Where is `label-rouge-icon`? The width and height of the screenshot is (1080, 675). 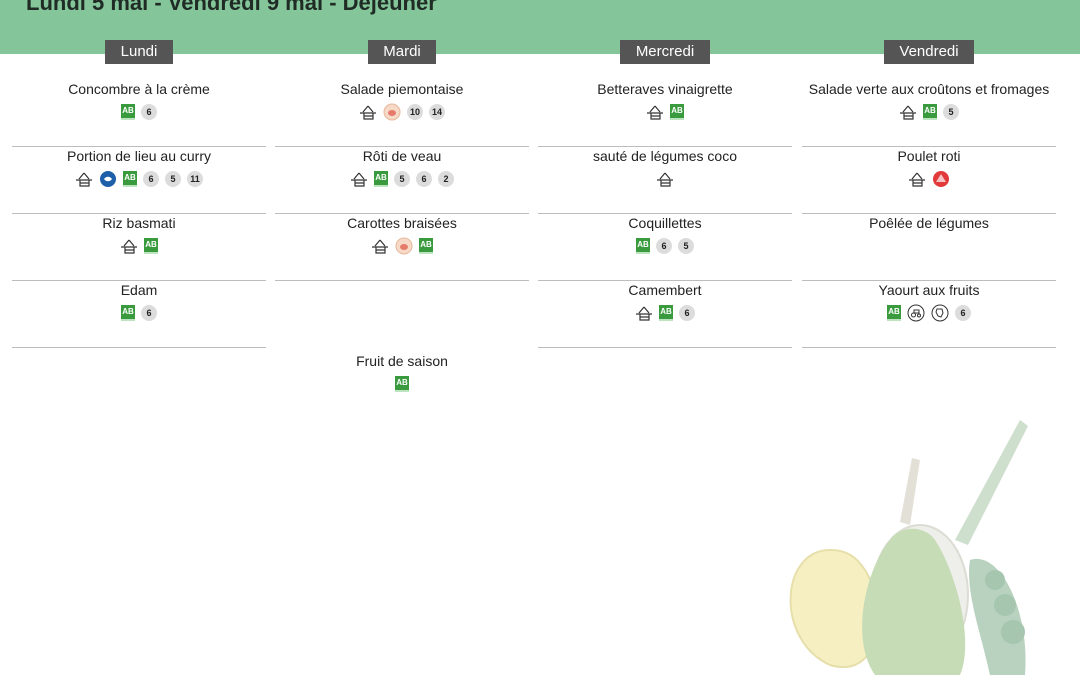
label-rouge-icon is located at coordinates (941, 179).